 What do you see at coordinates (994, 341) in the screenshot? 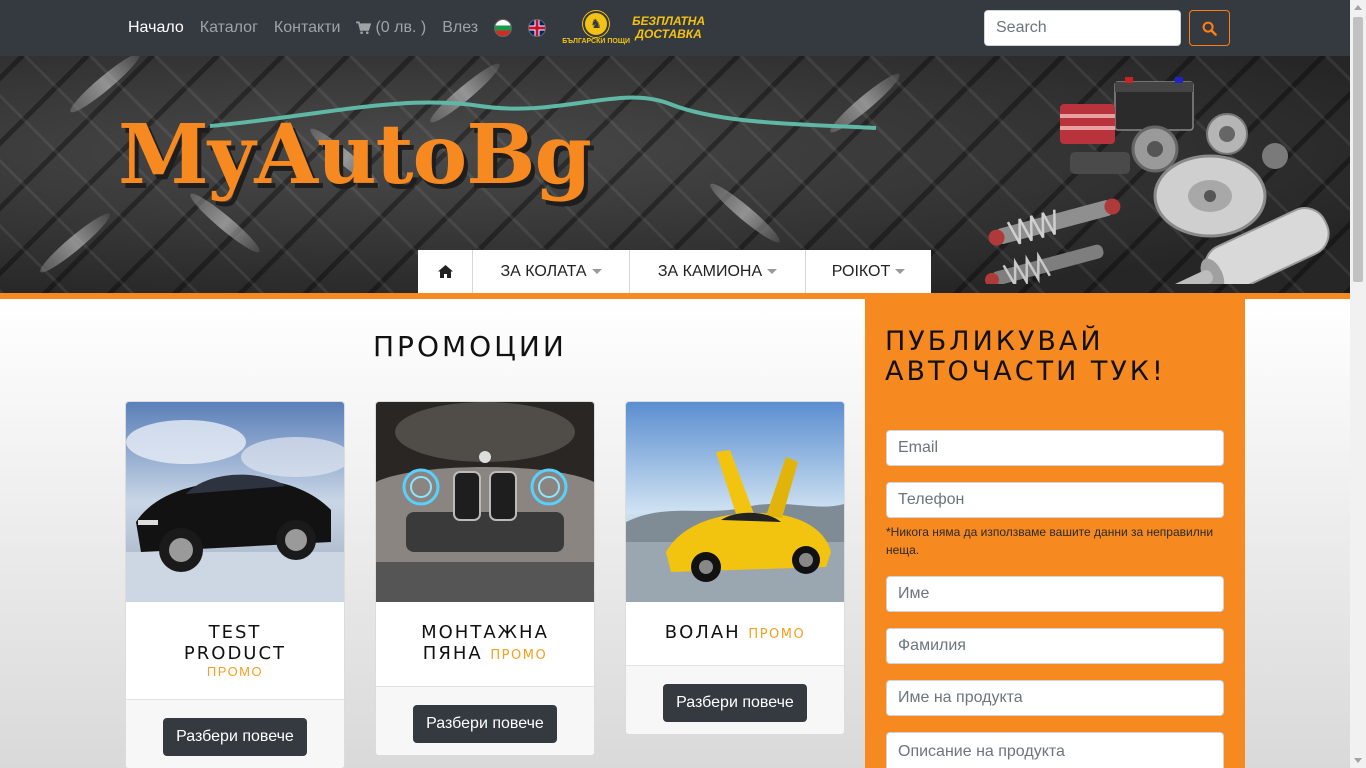
I see `publish-title-line1: ПУБЛИКУВАЙ` at bounding box center [994, 341].